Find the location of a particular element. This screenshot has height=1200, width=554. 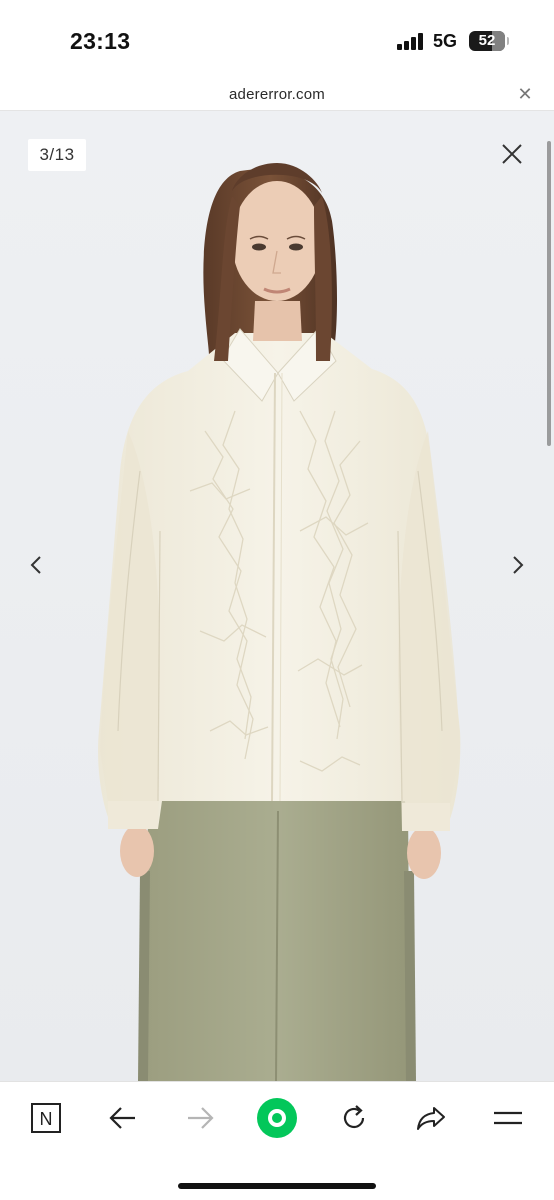

back-button is located at coordinates (123, 1118).